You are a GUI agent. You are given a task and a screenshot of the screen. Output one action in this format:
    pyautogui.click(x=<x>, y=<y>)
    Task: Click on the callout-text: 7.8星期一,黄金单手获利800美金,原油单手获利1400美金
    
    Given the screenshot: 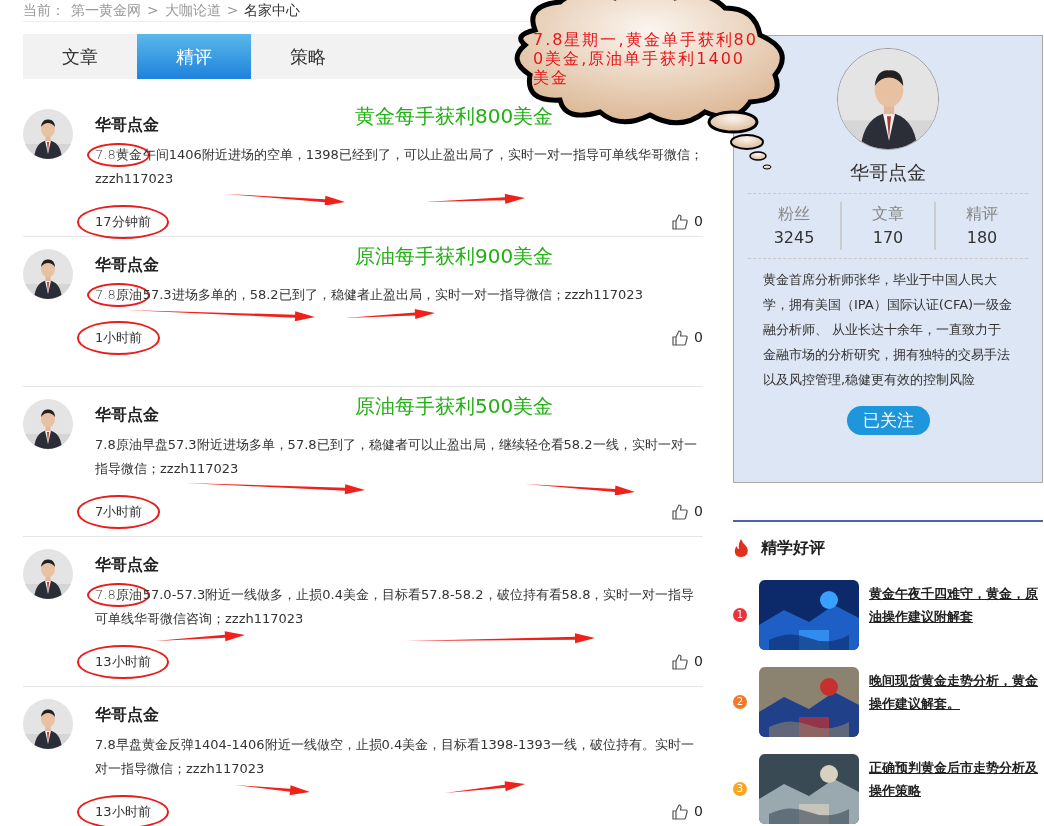 What is the action you would take?
    pyautogui.click(x=645, y=58)
    